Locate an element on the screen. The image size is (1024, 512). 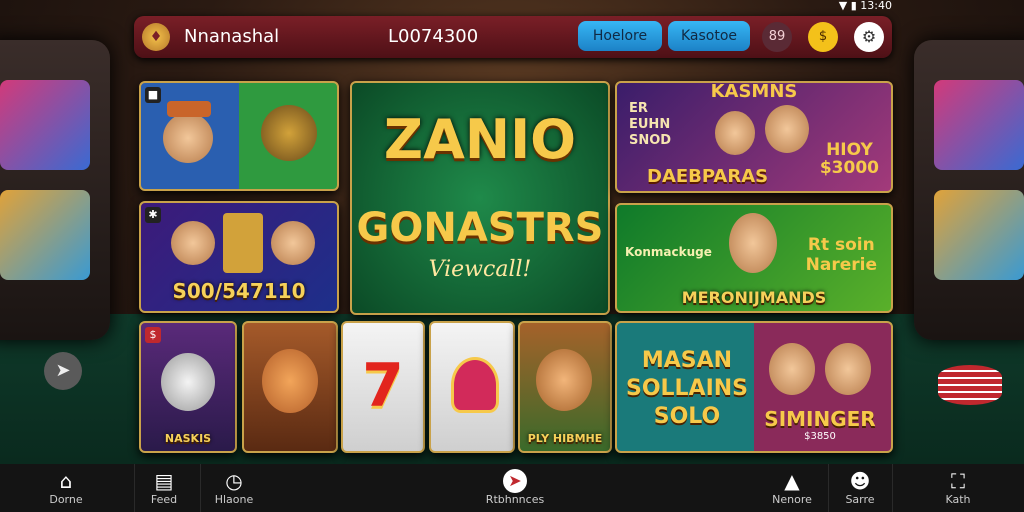
settings-icon: ⚙ is located at coordinates (869, 37).